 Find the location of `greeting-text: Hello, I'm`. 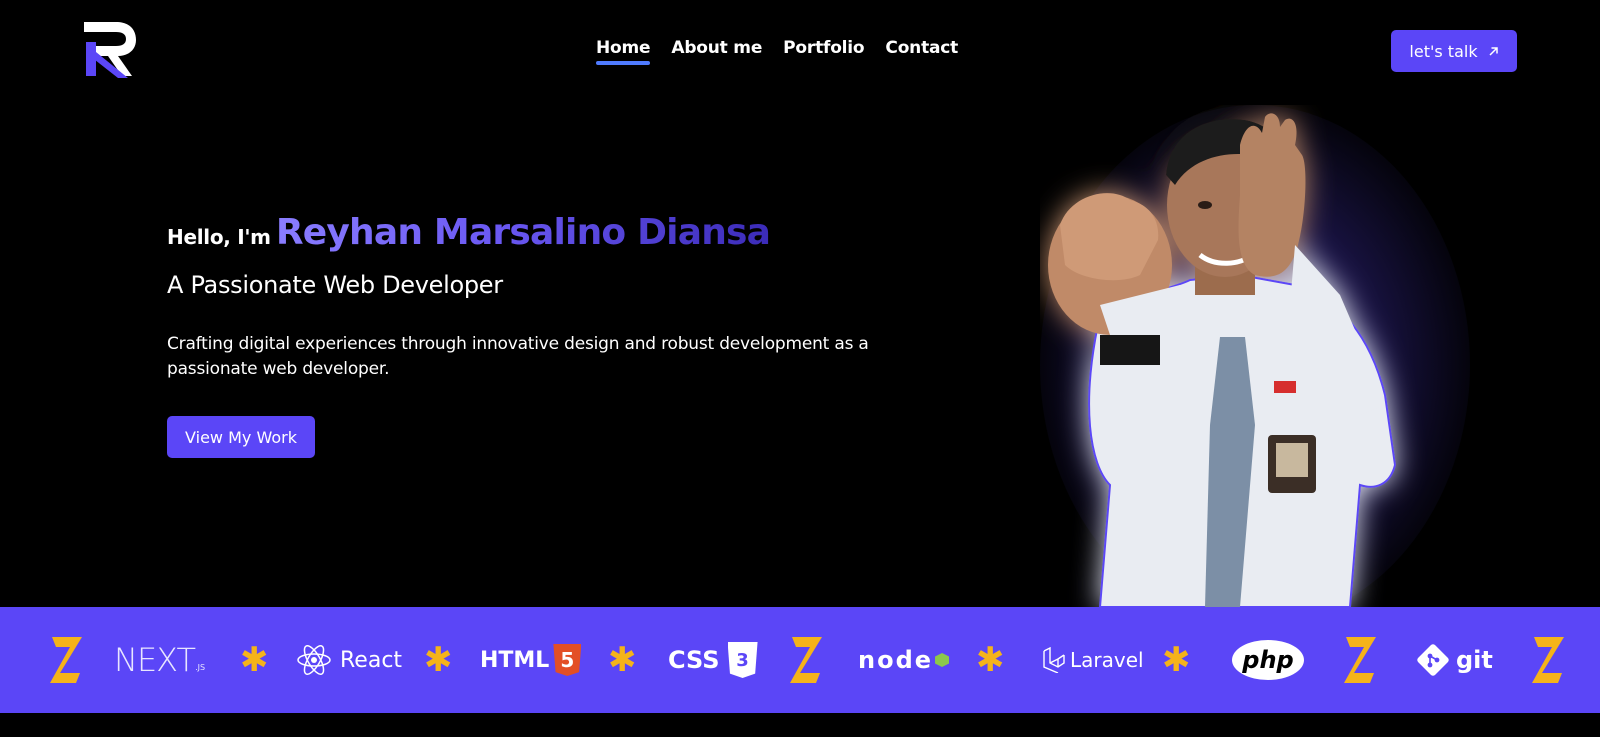

greeting-text: Hello, I'm is located at coordinates (219, 237).